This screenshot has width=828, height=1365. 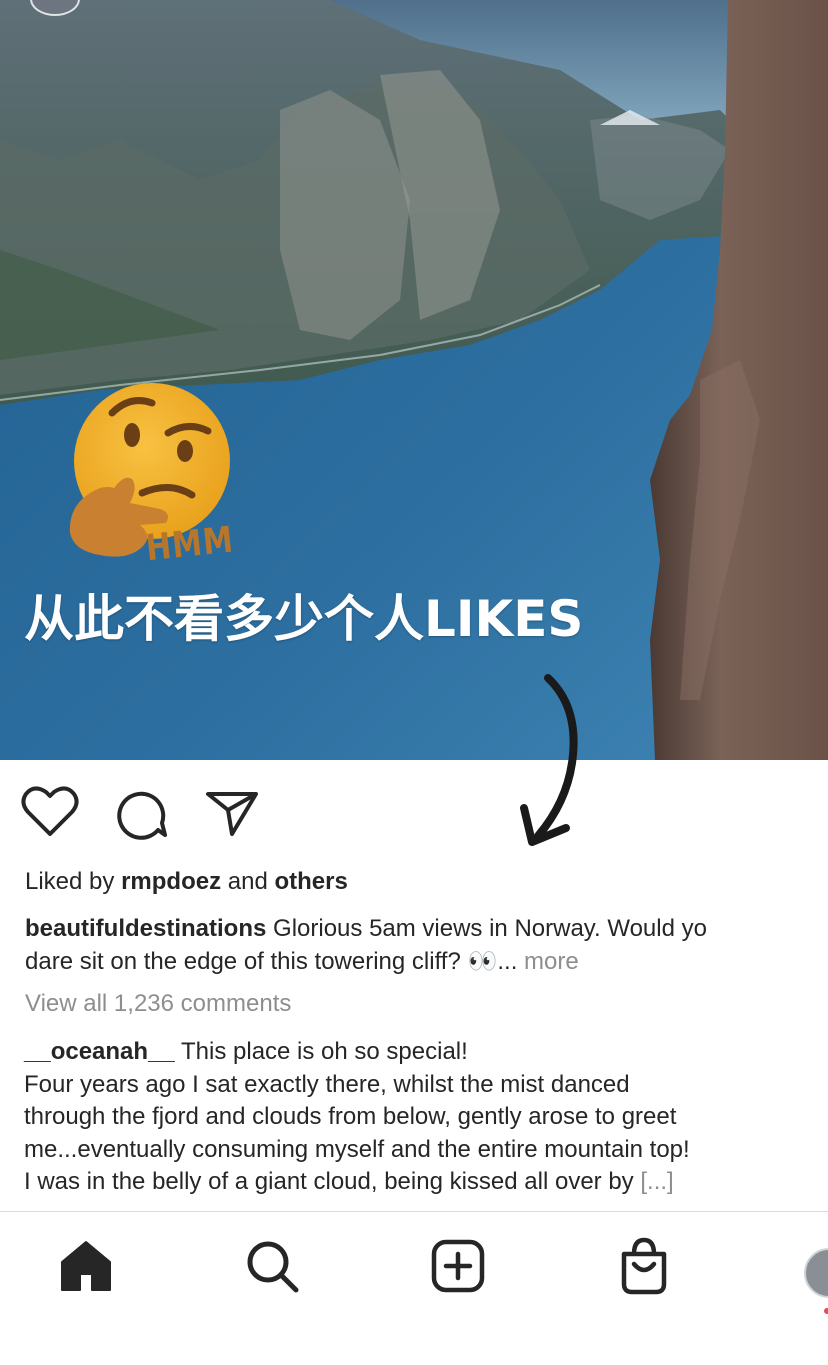 I want to click on nav-home-button, so click(x=86, y=1266).